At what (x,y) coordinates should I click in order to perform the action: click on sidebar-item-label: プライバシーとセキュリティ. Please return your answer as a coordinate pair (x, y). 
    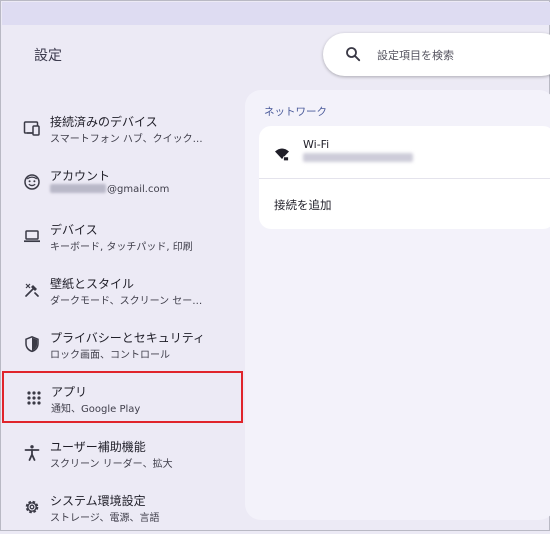
    Looking at the image, I should click on (128, 338).